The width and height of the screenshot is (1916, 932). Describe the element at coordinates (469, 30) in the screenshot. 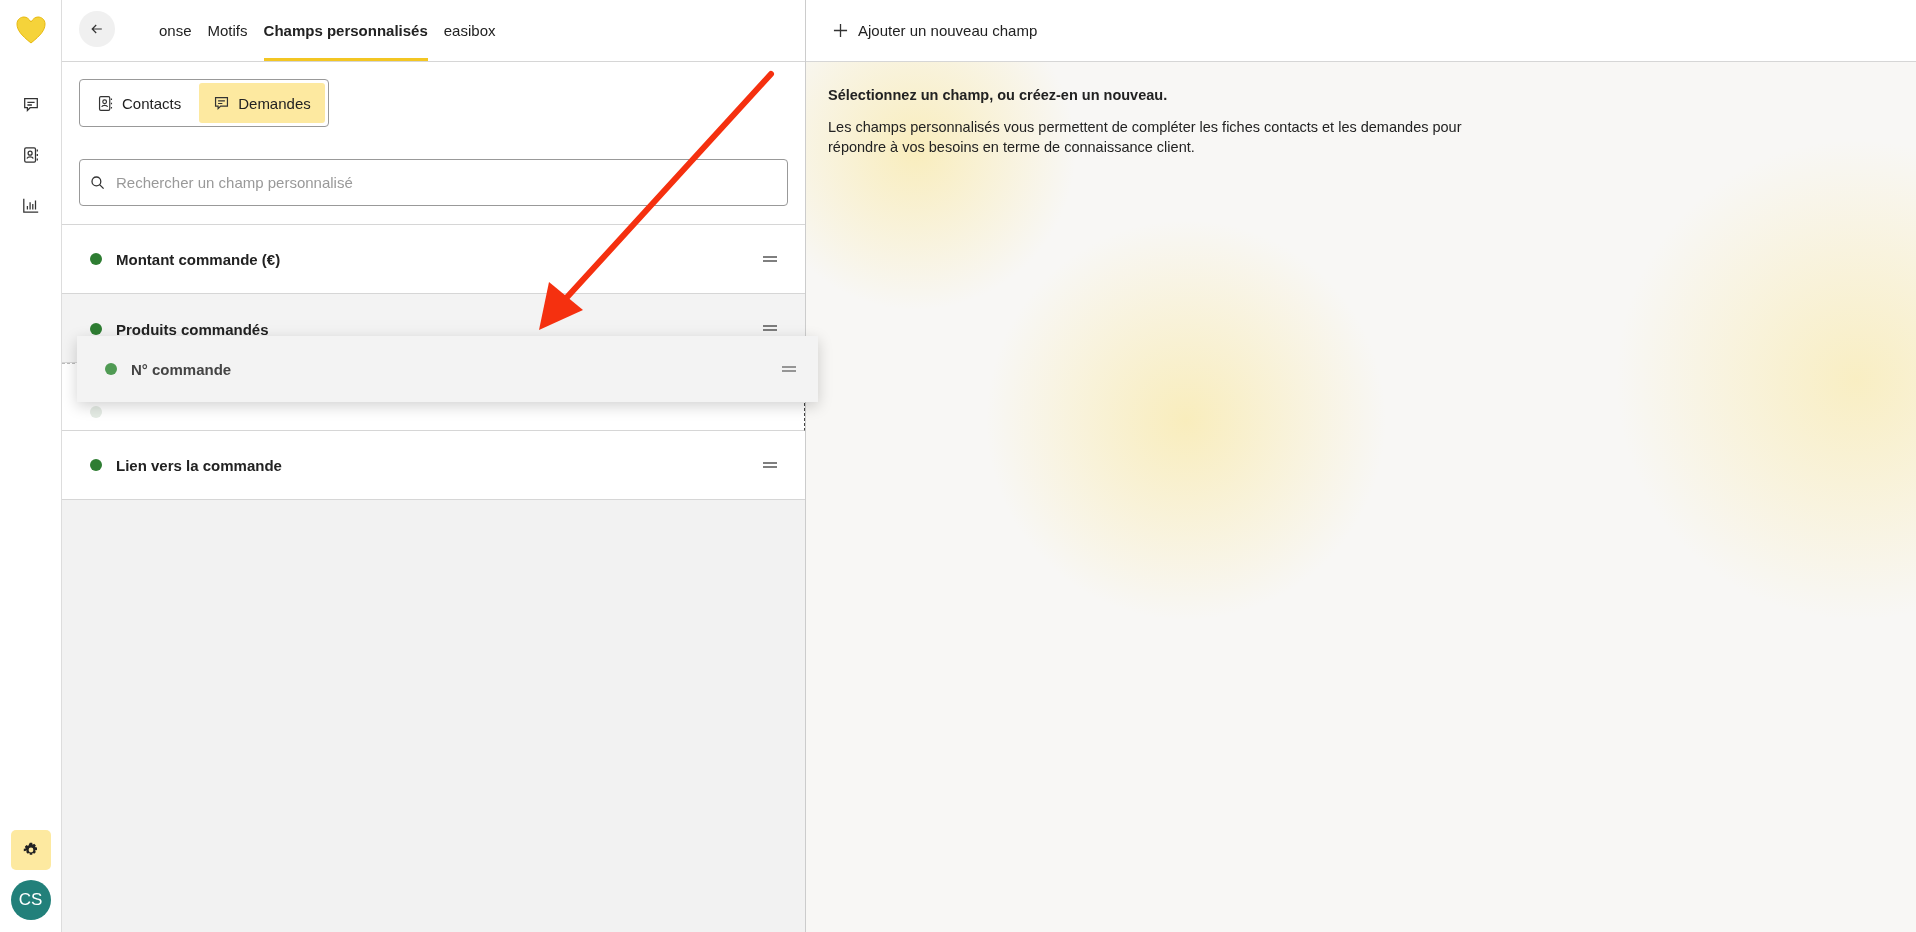

I see `nav-tab: easibox` at that location.